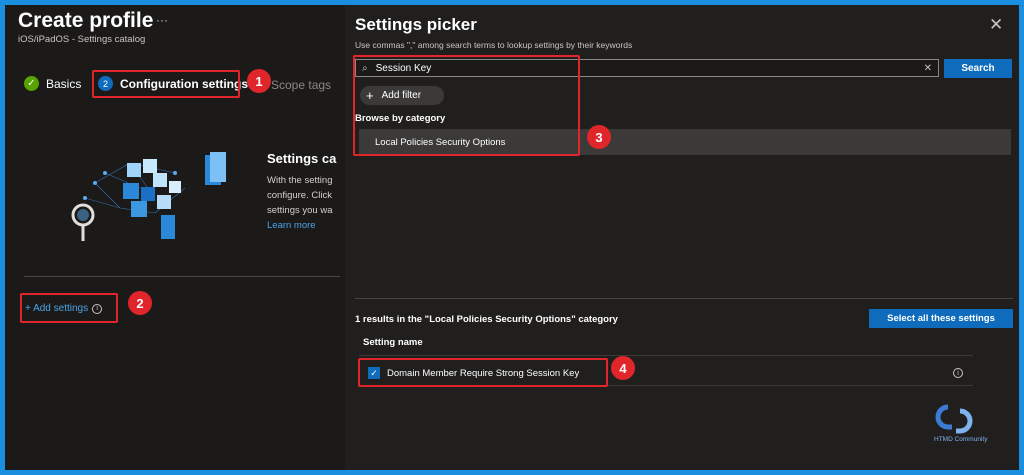 The width and height of the screenshot is (1024, 475). What do you see at coordinates (954, 419) in the screenshot?
I see `htmd-logo` at bounding box center [954, 419].